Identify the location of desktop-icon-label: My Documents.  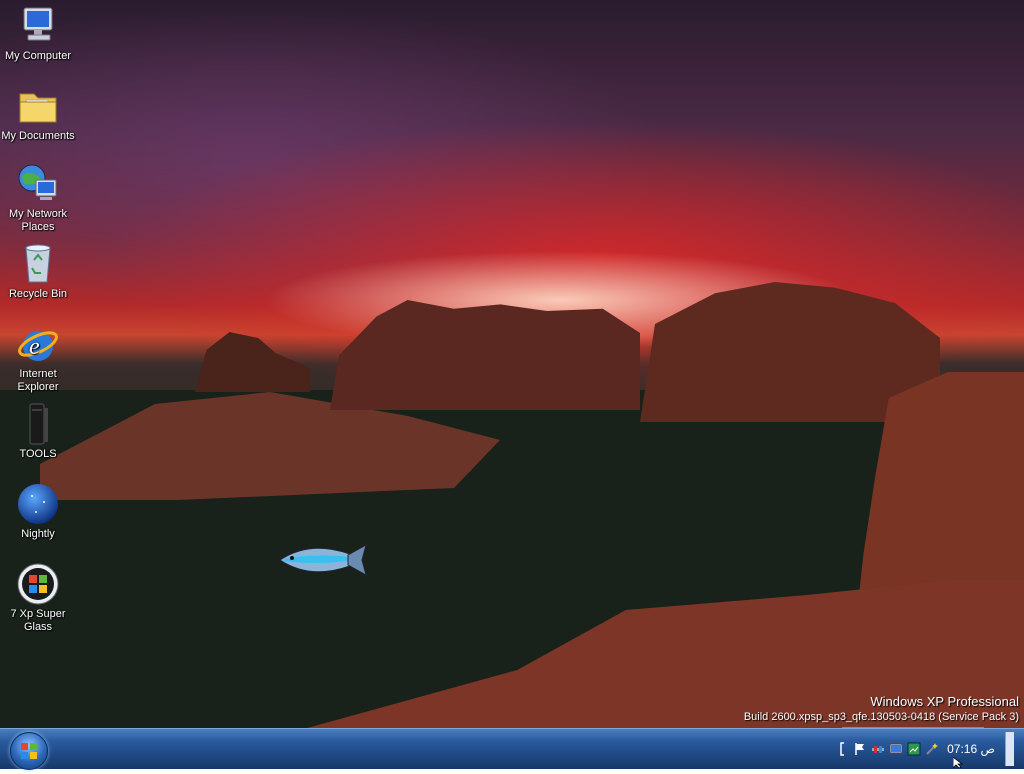
(38, 136).